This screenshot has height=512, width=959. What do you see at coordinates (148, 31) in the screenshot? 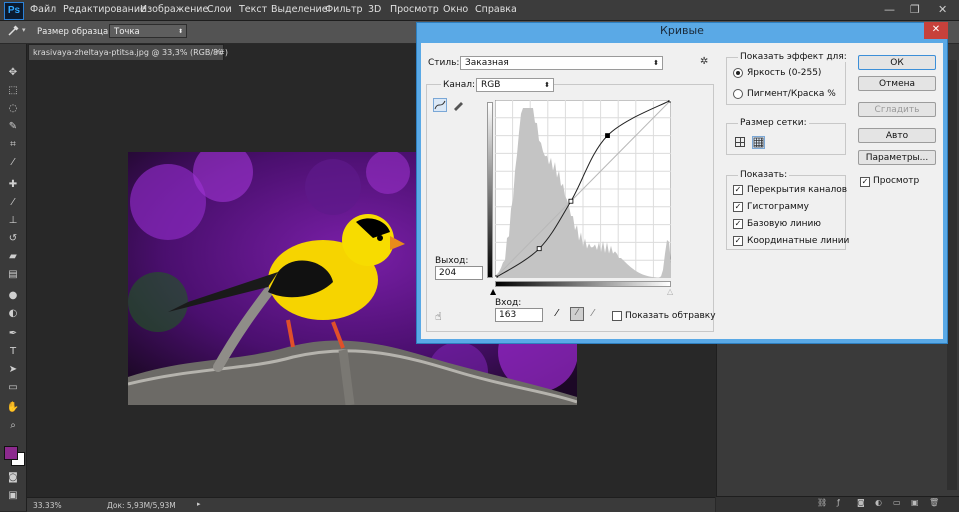
I see `sample-size-select: Точка ⬍` at bounding box center [148, 31].